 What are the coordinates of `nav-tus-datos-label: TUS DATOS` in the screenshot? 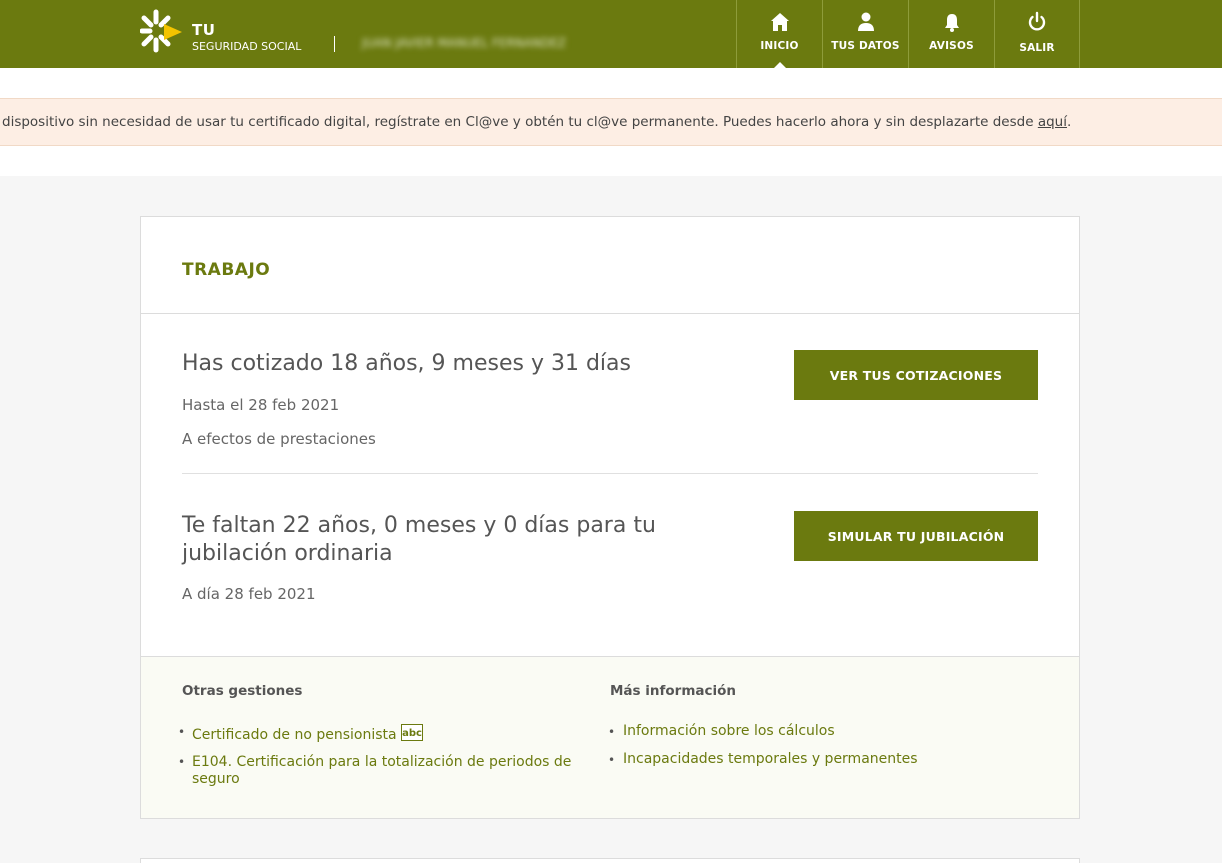 It's located at (865, 46).